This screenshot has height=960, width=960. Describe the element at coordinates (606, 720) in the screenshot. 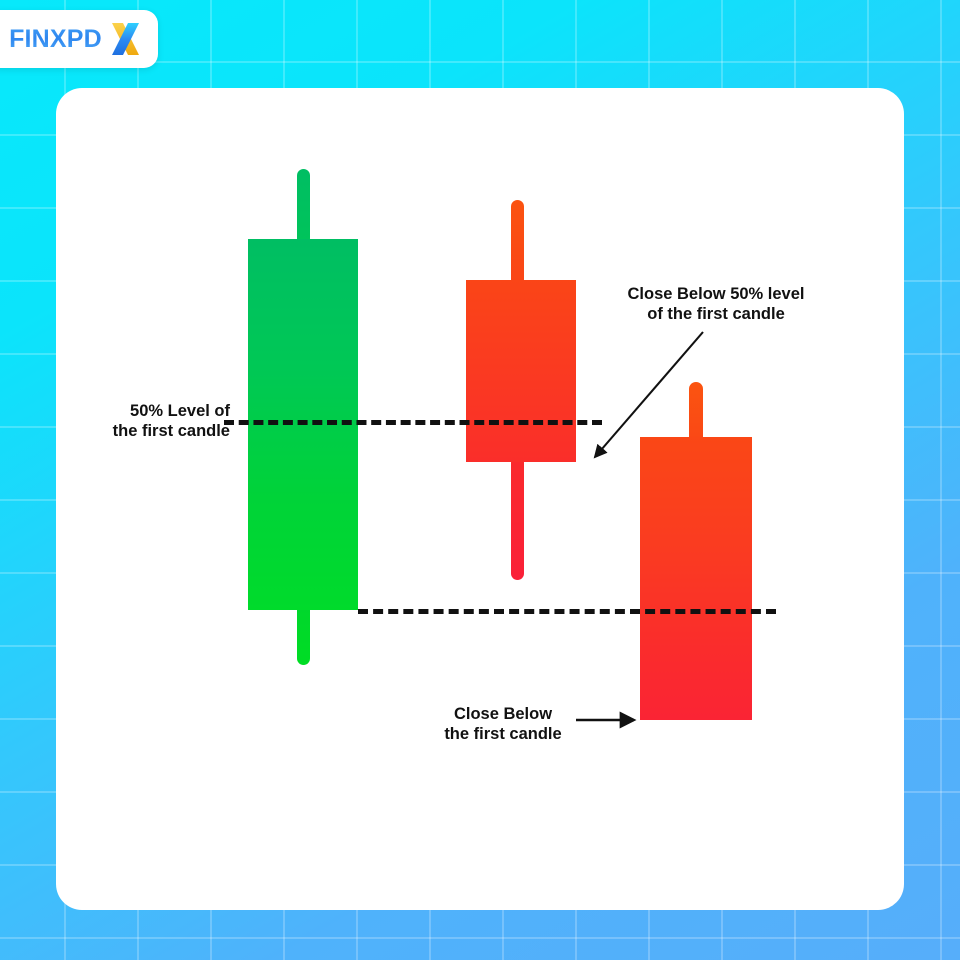

I see `arrow-to-third-candle-icon` at that location.